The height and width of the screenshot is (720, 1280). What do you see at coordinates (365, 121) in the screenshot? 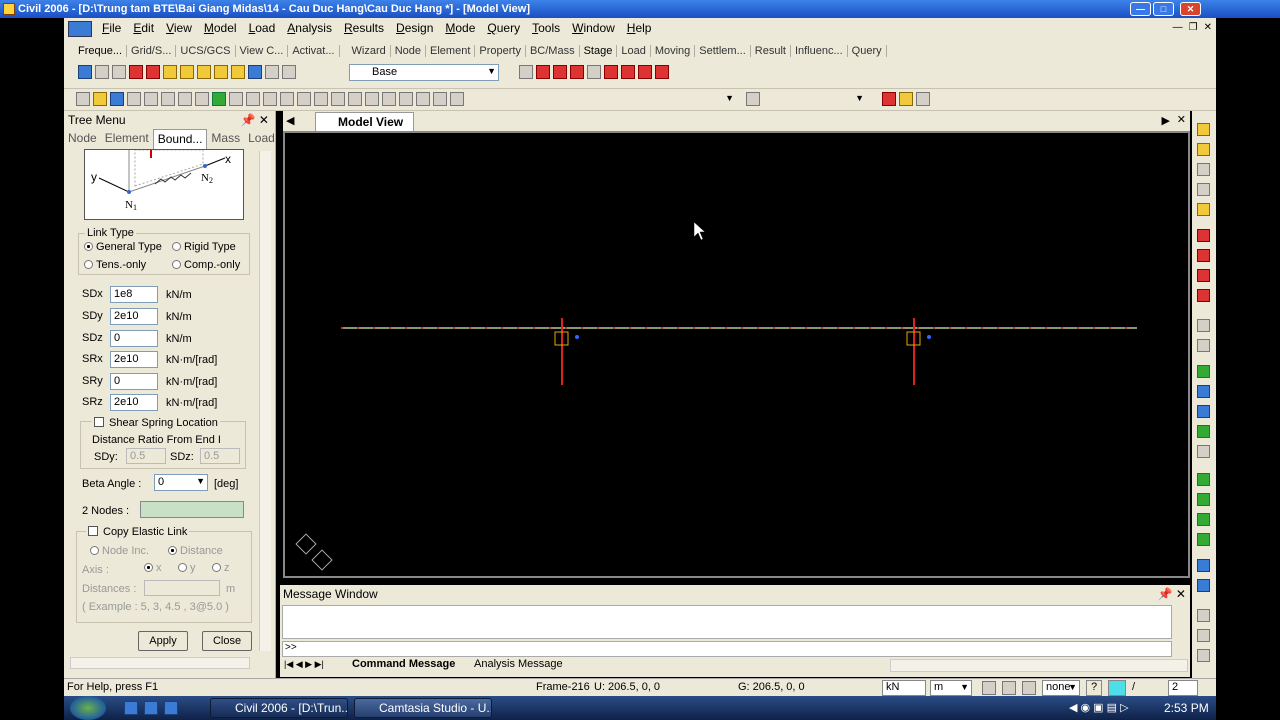
I see `tab-model-view: Model View` at bounding box center [365, 121].